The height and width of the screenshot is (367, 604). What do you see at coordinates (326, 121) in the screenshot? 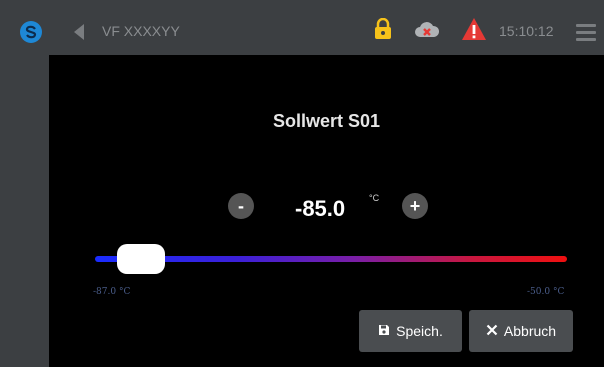
I see `dialog-title: Sollwert S01` at bounding box center [326, 121].